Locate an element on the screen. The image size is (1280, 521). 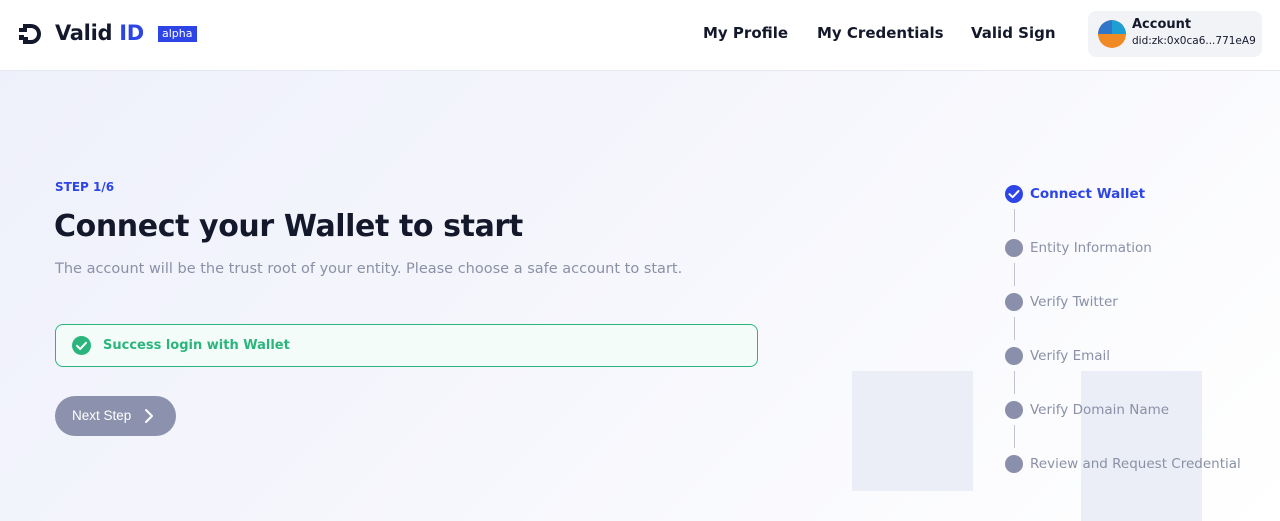
stepper-item-connect-wallet: Connect Wallet is located at coordinates (1087, 194).